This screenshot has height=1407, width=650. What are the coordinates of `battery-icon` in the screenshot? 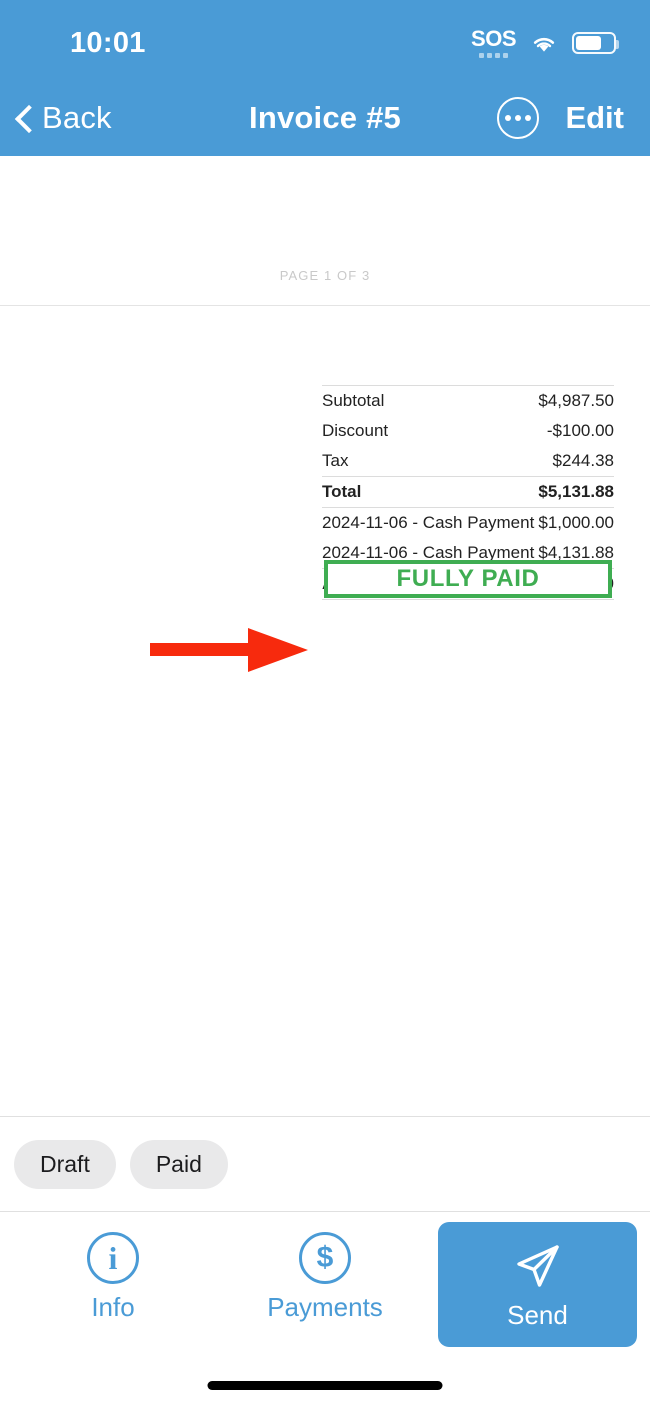 It's located at (595, 43).